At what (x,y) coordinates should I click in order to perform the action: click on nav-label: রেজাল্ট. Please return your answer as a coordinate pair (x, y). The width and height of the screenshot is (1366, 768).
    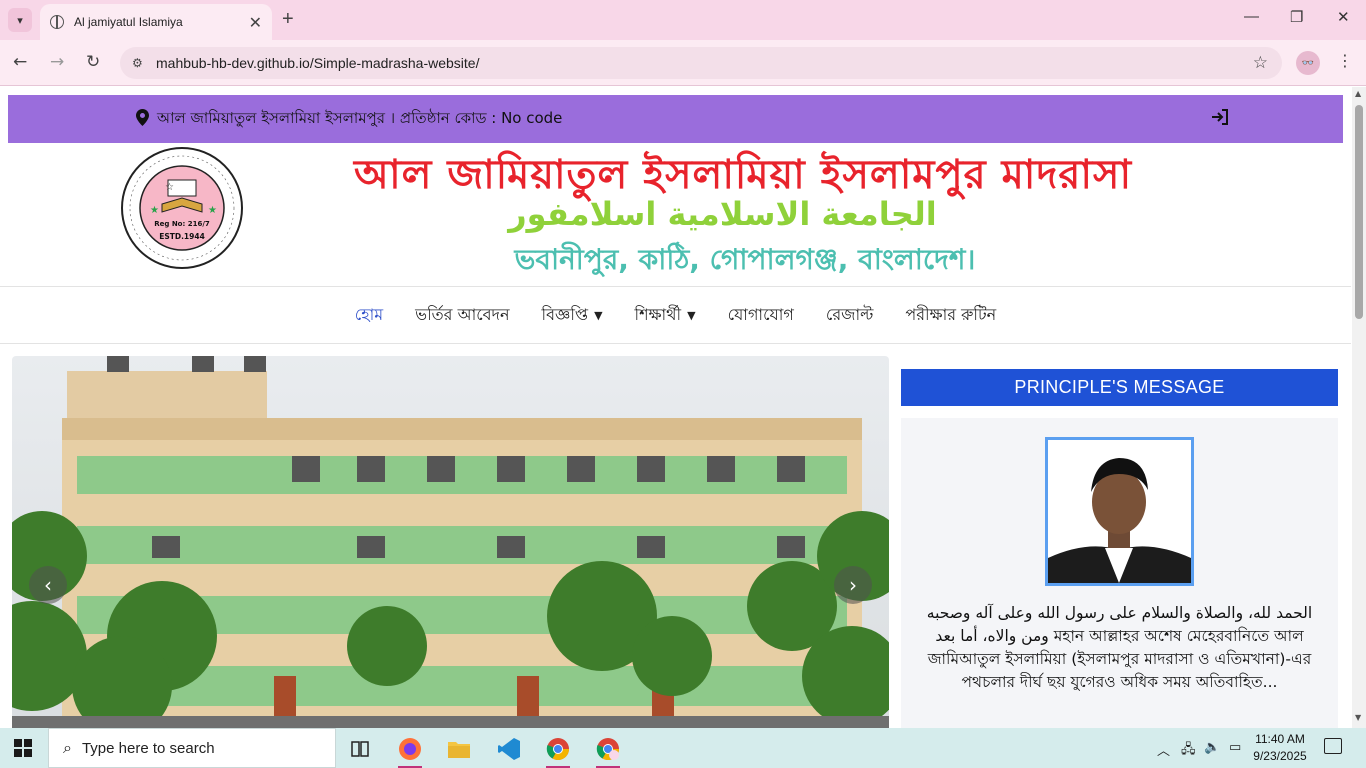
    Looking at the image, I should click on (849, 314).